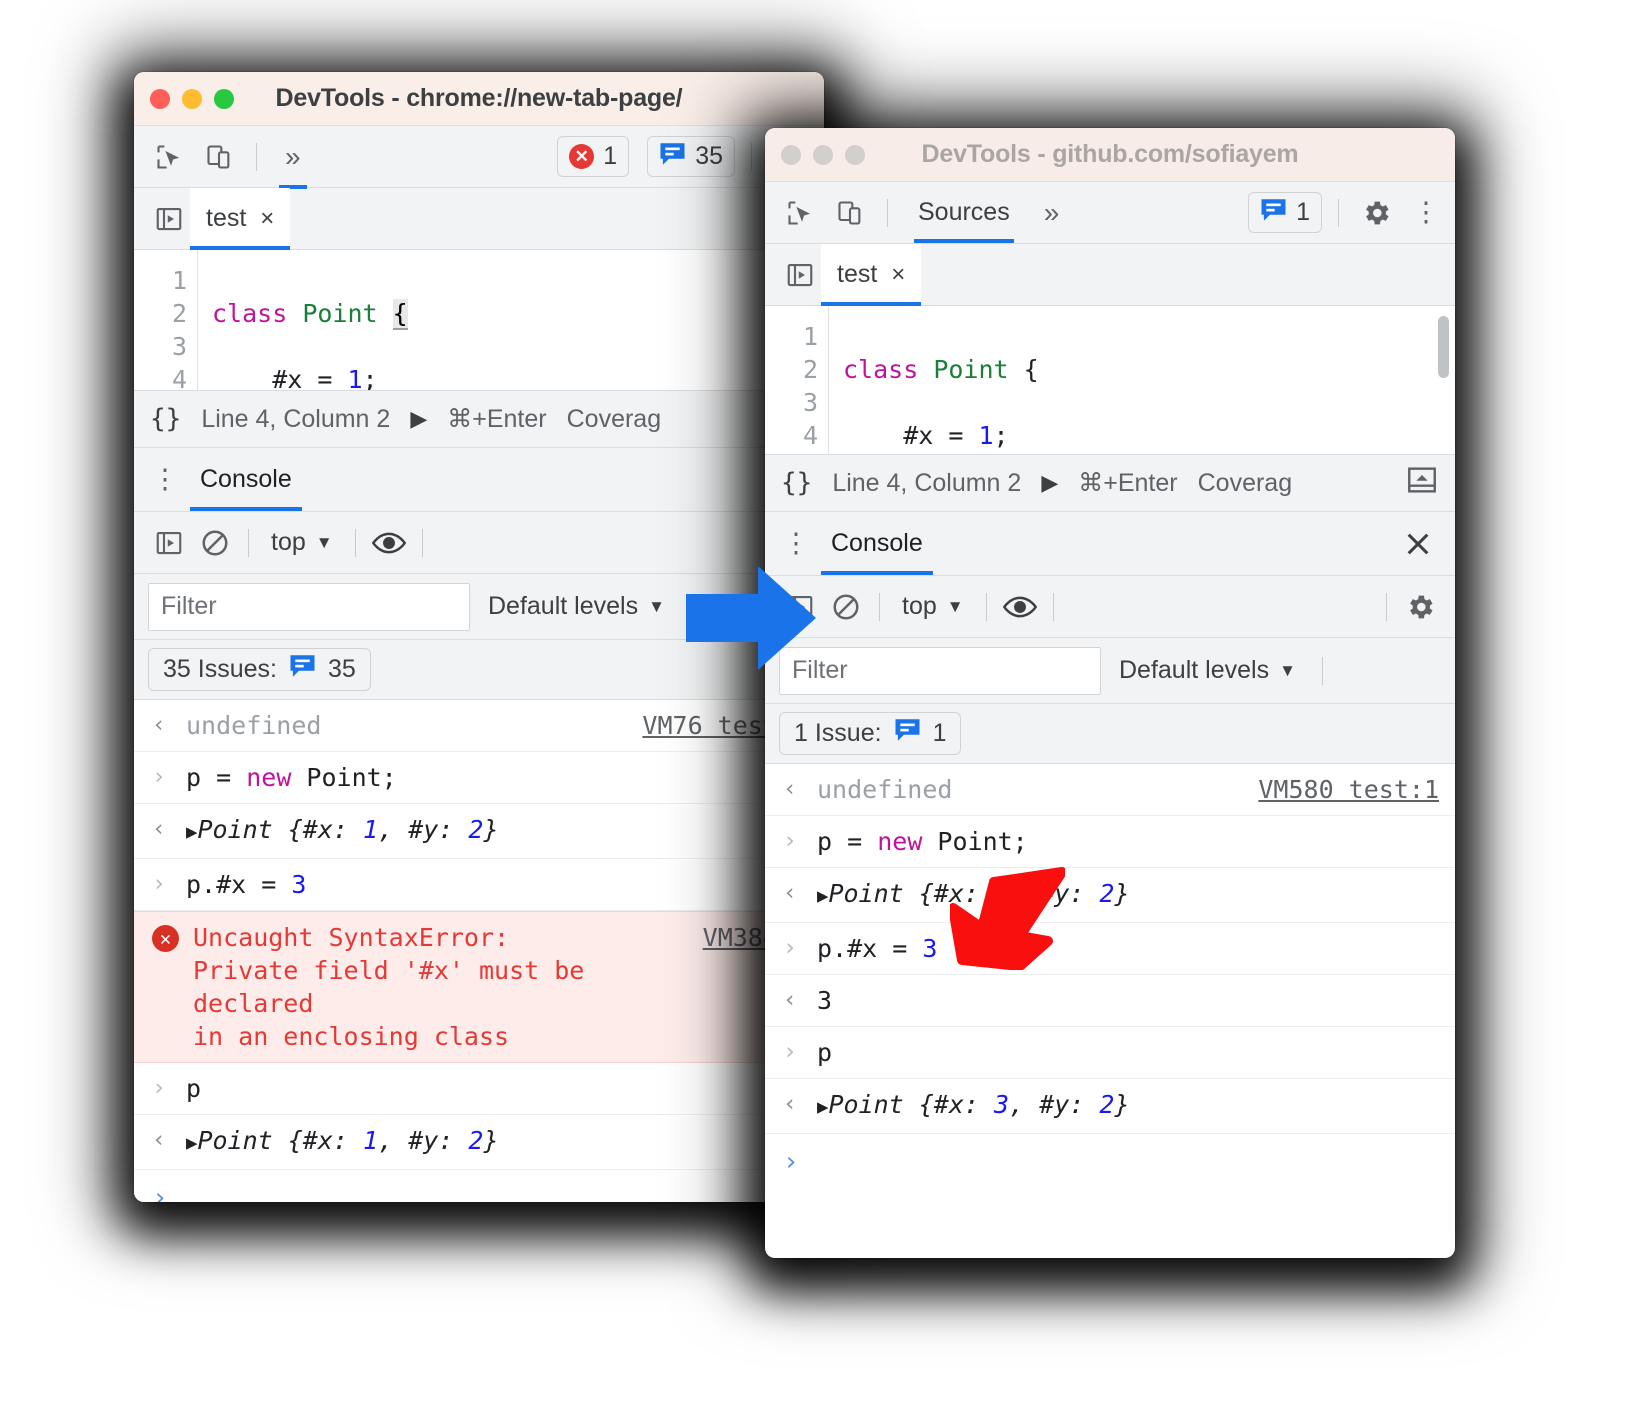  What do you see at coordinates (1110, 1001) in the screenshot?
I see `console-row: ‹ 3` at bounding box center [1110, 1001].